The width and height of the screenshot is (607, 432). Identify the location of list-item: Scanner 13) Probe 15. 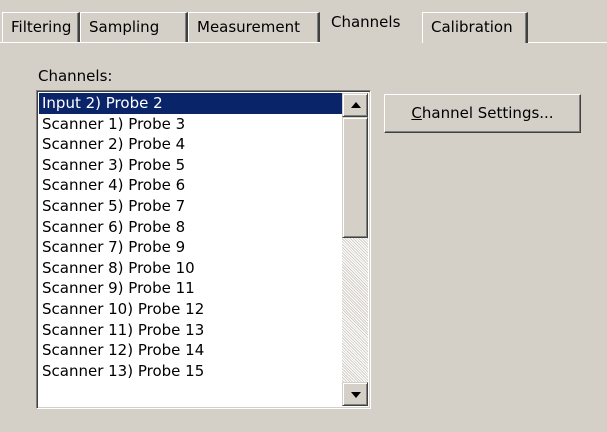
(190, 371).